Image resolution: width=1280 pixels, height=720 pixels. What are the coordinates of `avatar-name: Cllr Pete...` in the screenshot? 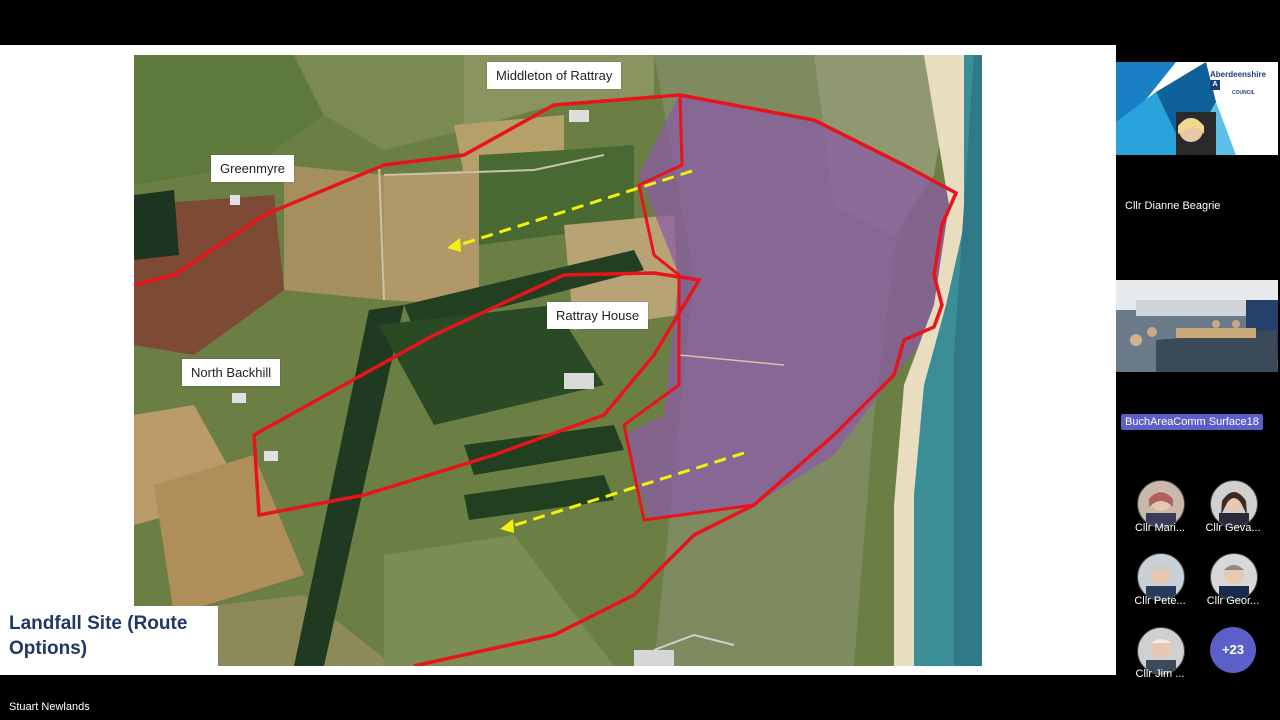 It's located at (1160, 601).